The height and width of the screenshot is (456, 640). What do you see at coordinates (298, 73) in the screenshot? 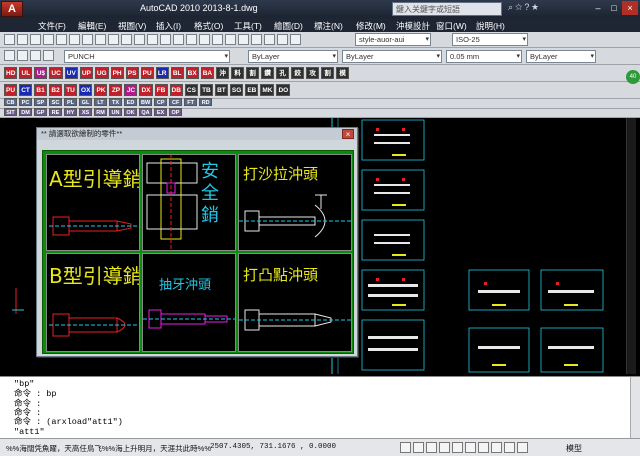
I see `custom-tool-button: 鉸` at bounding box center [298, 73].